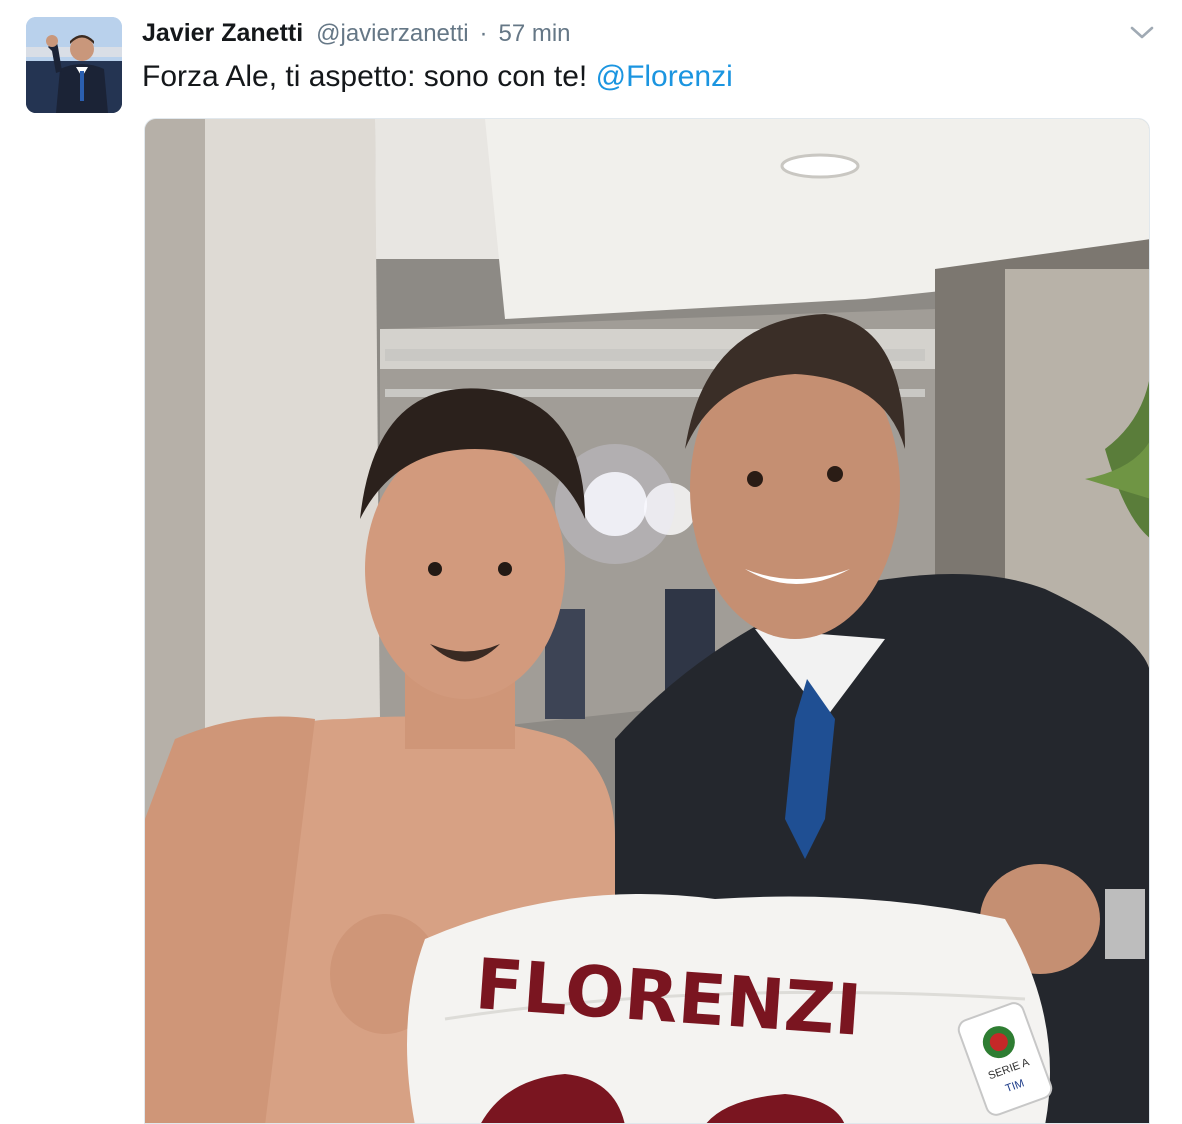 This screenshot has height=1124, width=1182. Describe the element at coordinates (222, 33) in the screenshot. I see `author-name: Javier Zanetti` at that location.